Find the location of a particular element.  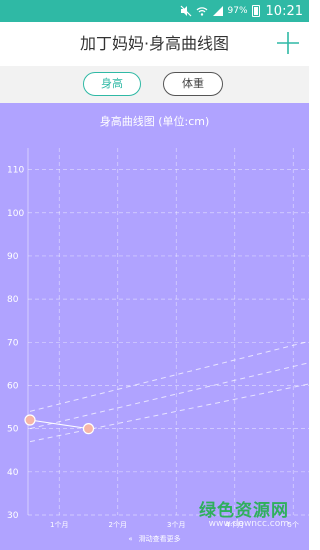

y-tick-label: 60 is located at coordinates (13, 386).